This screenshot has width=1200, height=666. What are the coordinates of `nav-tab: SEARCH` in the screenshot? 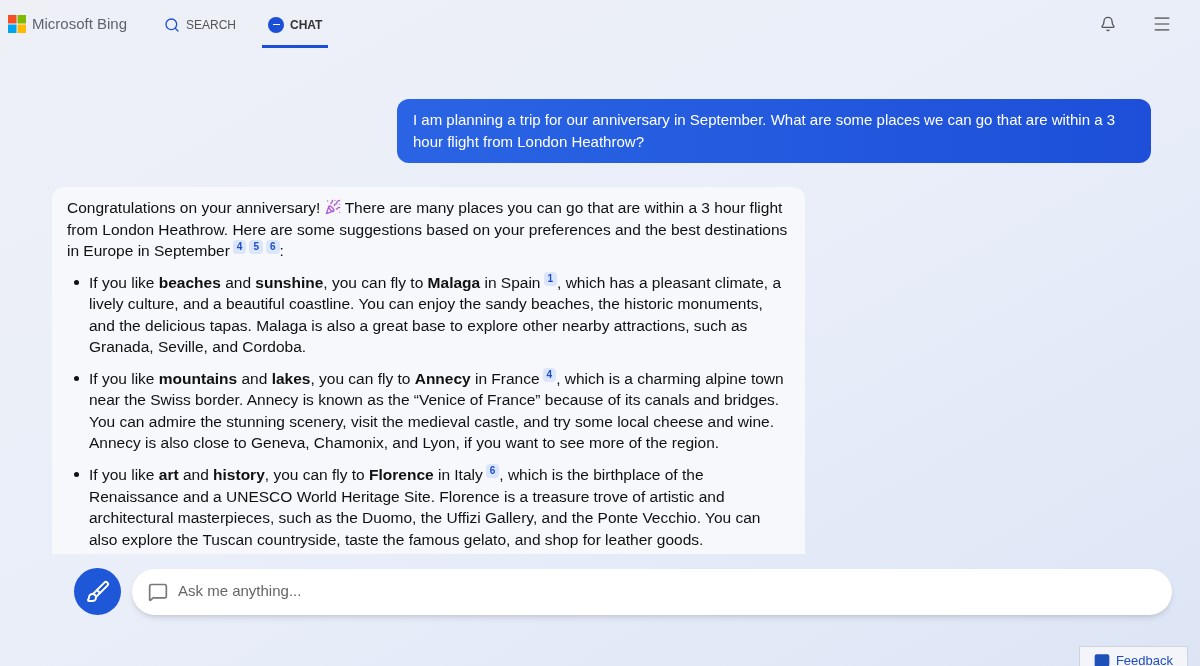 It's located at (200, 26).